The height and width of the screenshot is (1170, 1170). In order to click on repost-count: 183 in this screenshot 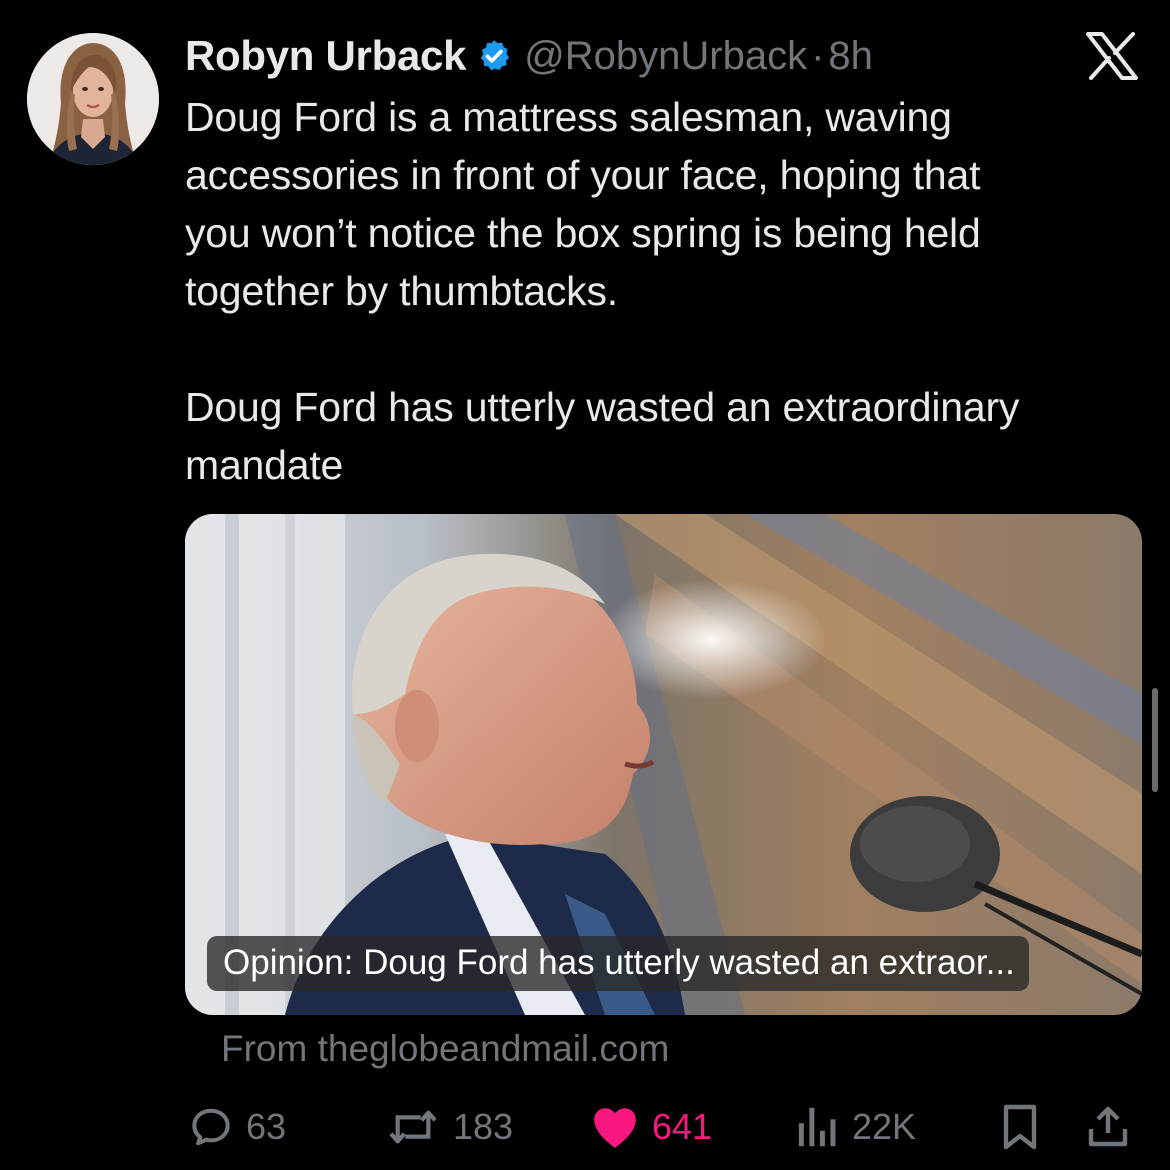, I will do `click(483, 1126)`.